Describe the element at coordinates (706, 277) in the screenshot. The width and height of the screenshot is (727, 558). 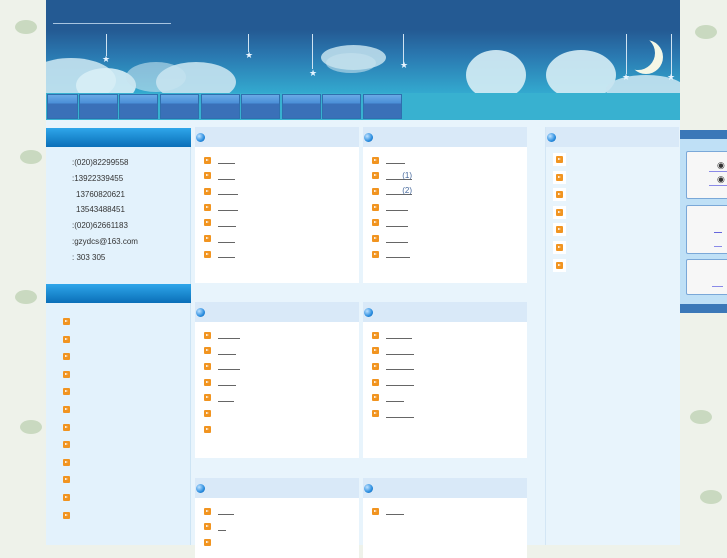
I see `contact-box` at that location.